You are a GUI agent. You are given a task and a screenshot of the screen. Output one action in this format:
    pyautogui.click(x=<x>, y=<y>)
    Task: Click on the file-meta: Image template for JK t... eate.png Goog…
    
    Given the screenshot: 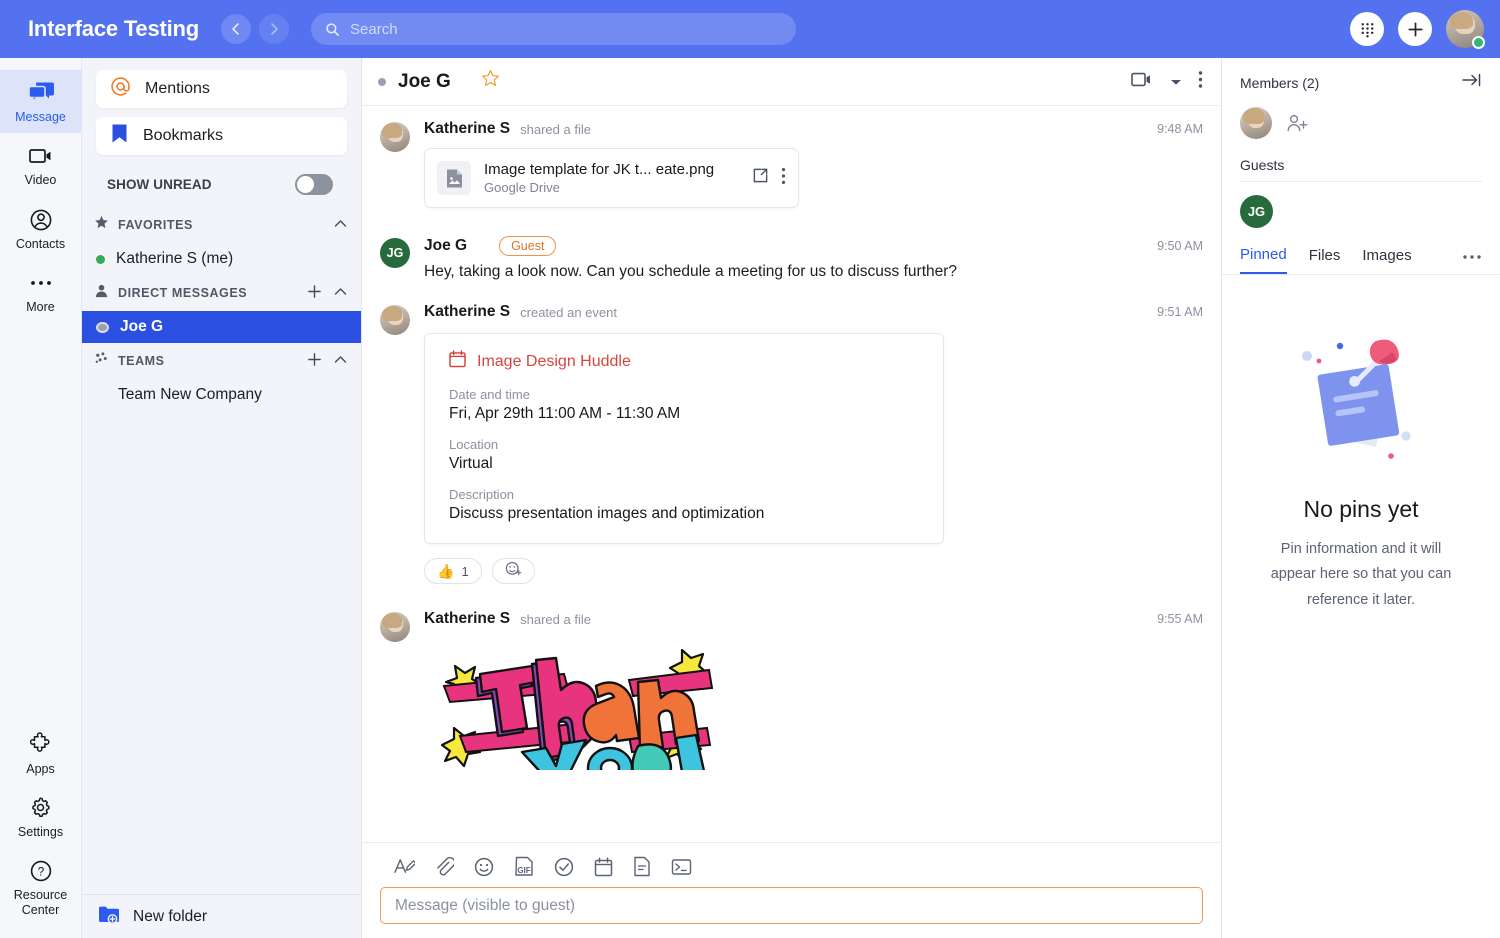 What is the action you would take?
    pyautogui.click(x=611, y=178)
    